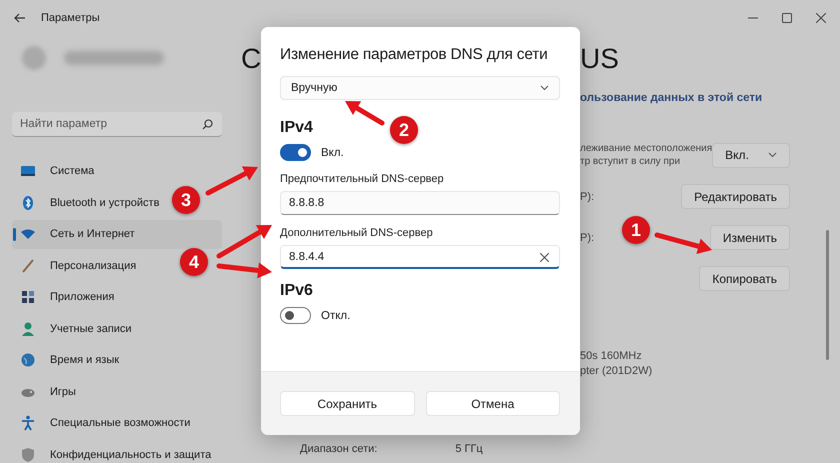  What do you see at coordinates (787, 18) in the screenshot?
I see `maximize-icon` at bounding box center [787, 18].